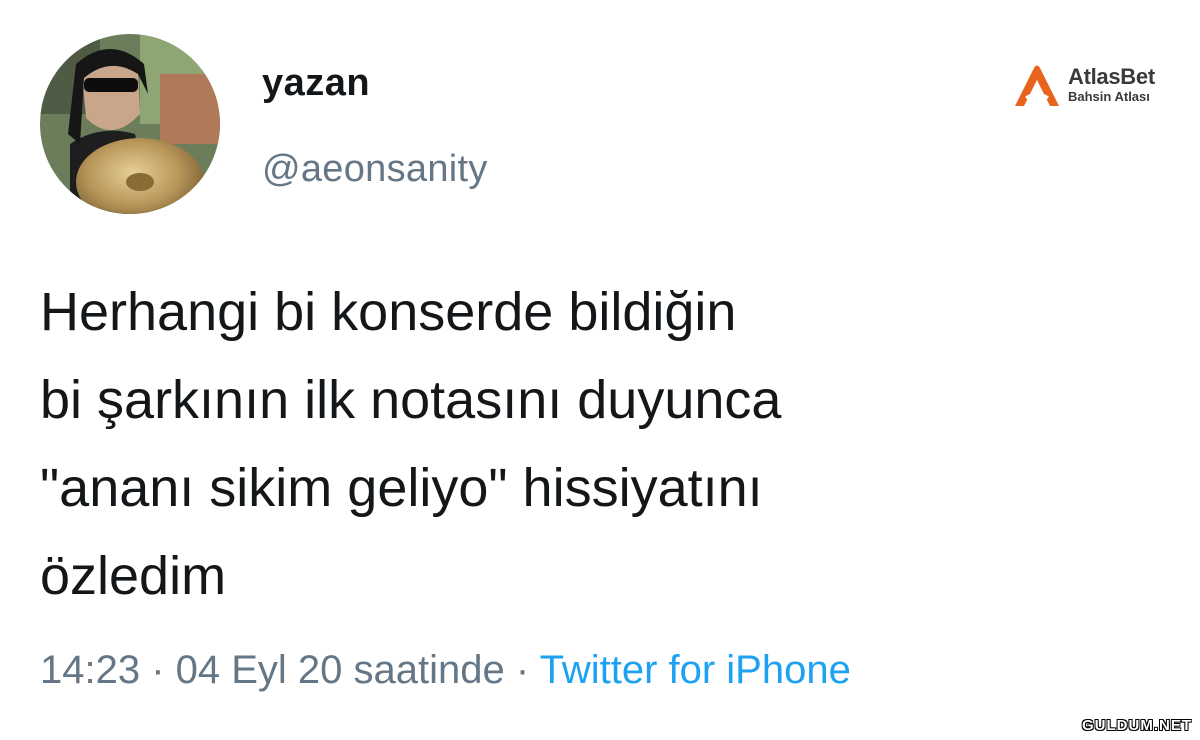 The height and width of the screenshot is (740, 1200). What do you see at coordinates (1109, 96) in the screenshot?
I see `brand-logo-tagline: Bahsin Atlası` at bounding box center [1109, 96].